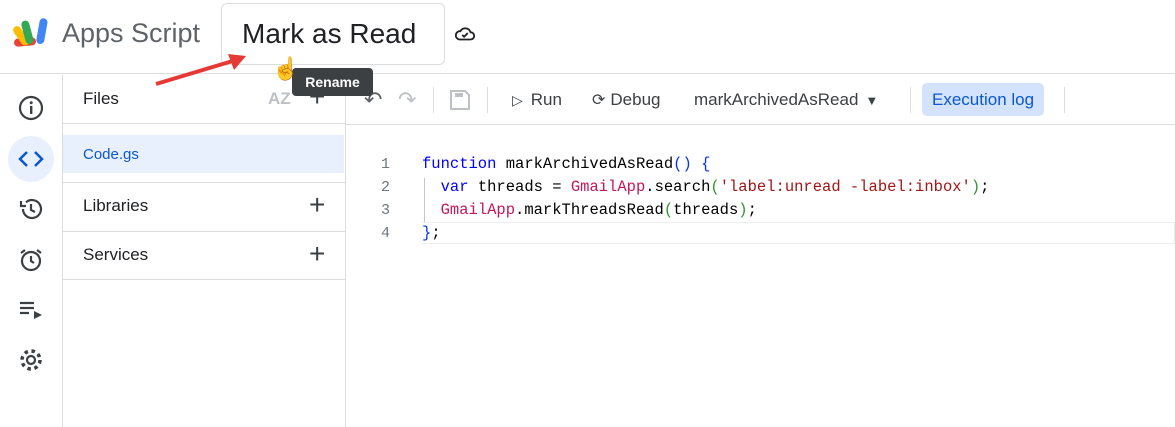 Image resolution: width=1175 pixels, height=427 pixels. I want to click on triggers-alarm-icon, so click(31, 260).